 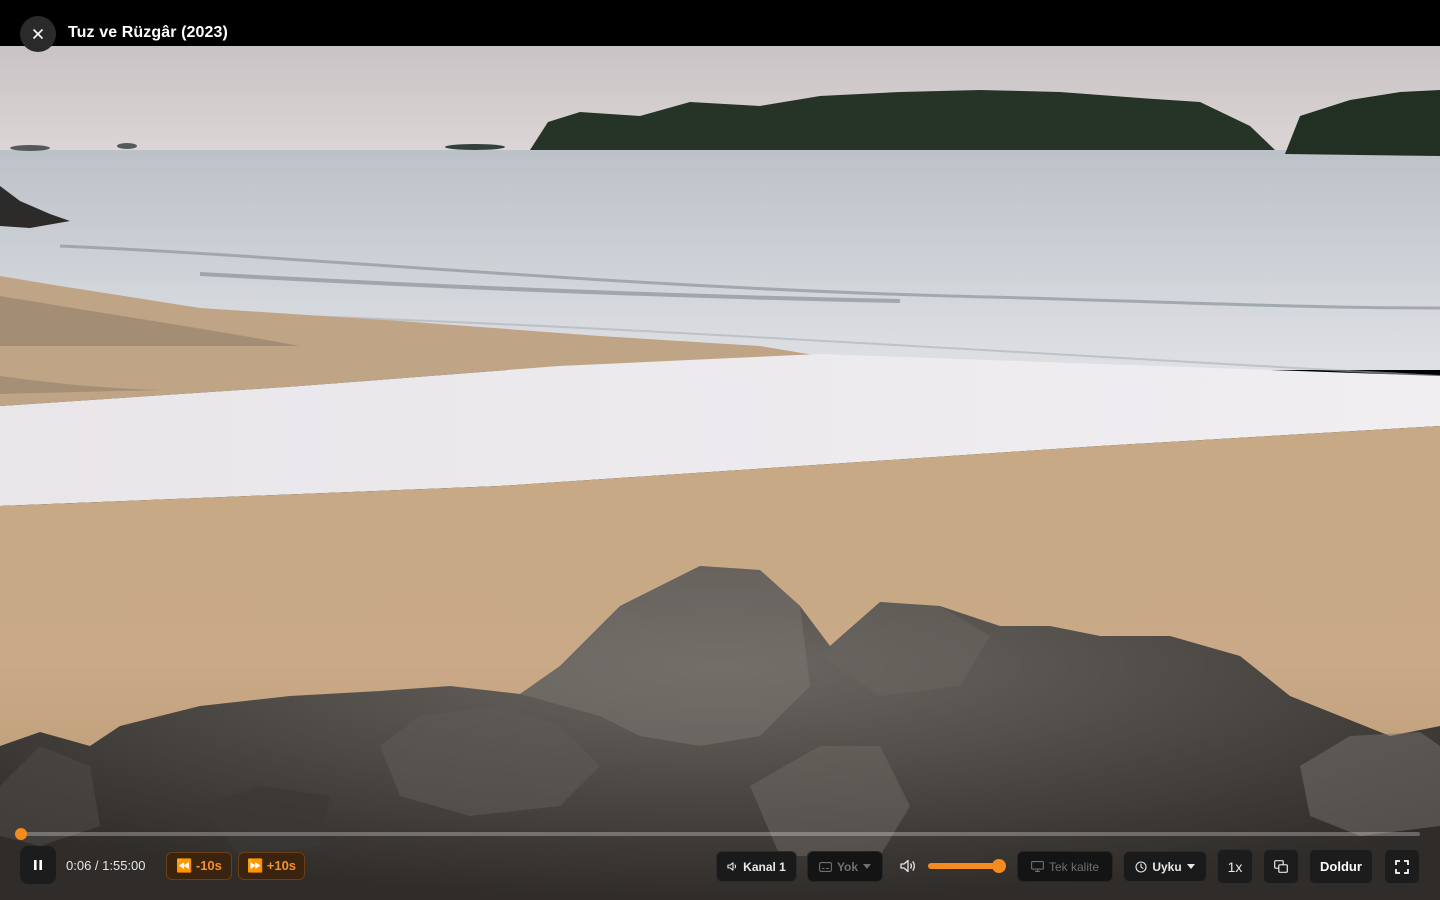 I want to click on picture-in-picture-icon, so click(x=1281, y=866).